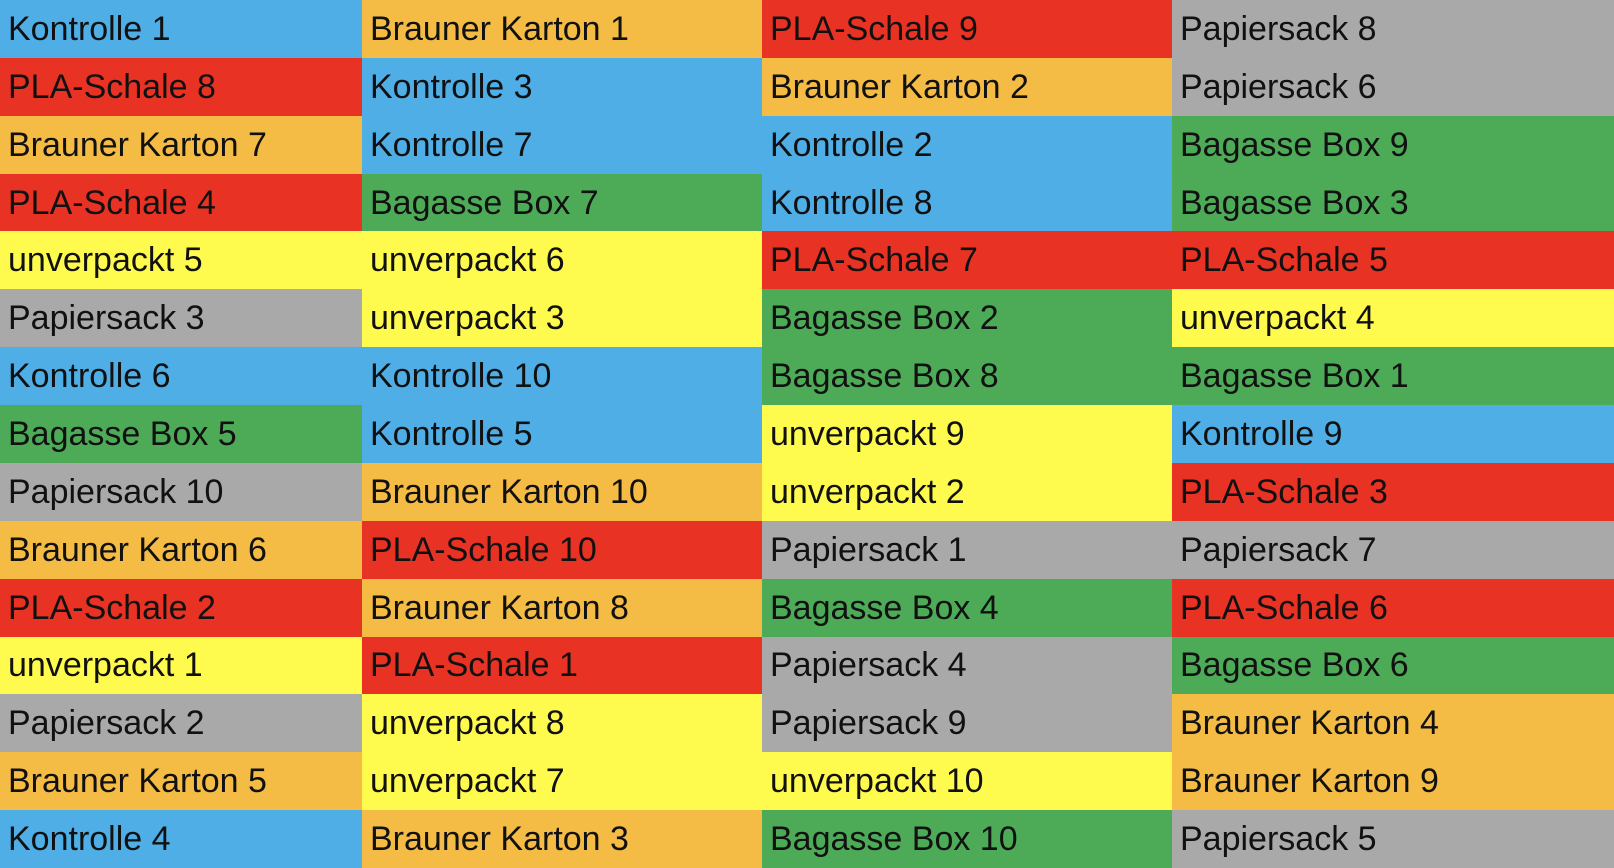 The width and height of the screenshot is (1614, 868). I want to click on grid-cell: Papiersack 10, so click(181, 491).